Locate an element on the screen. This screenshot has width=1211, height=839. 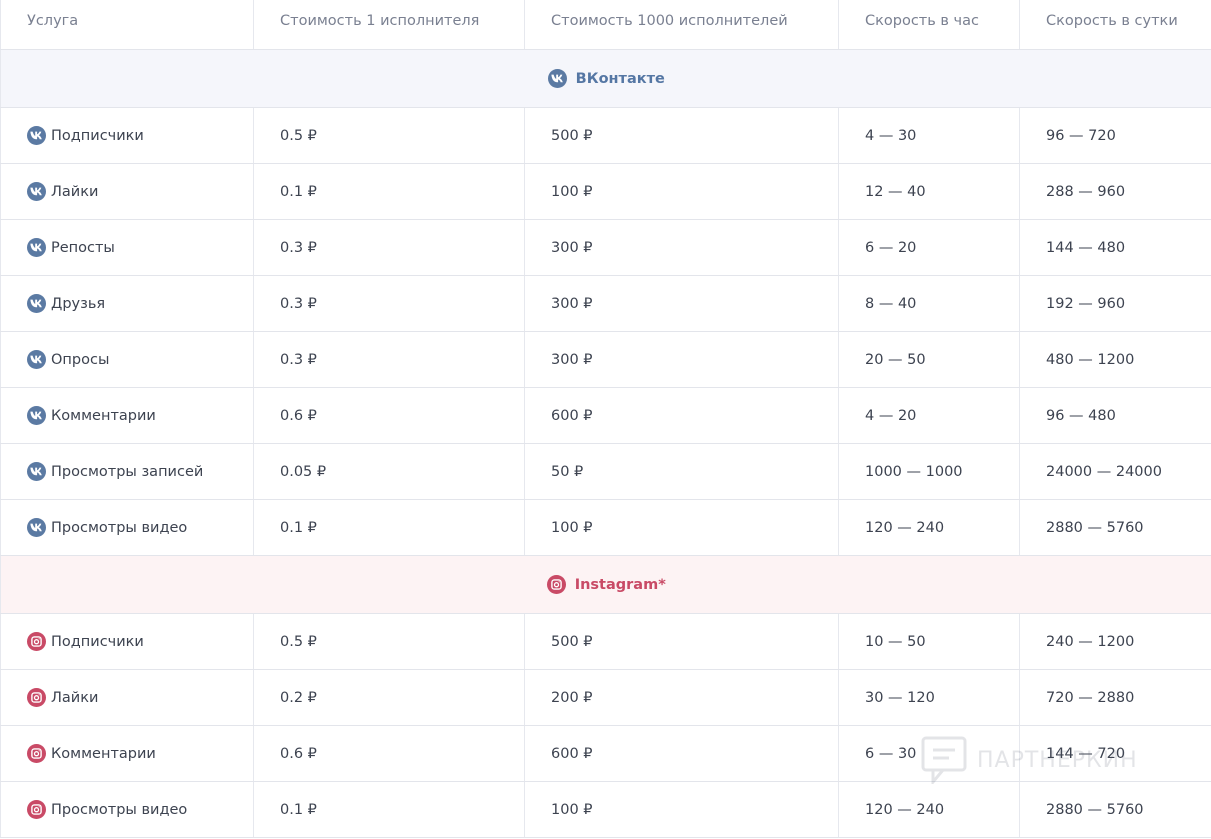
group-header-cell: Instagram* is located at coordinates (605, 584).